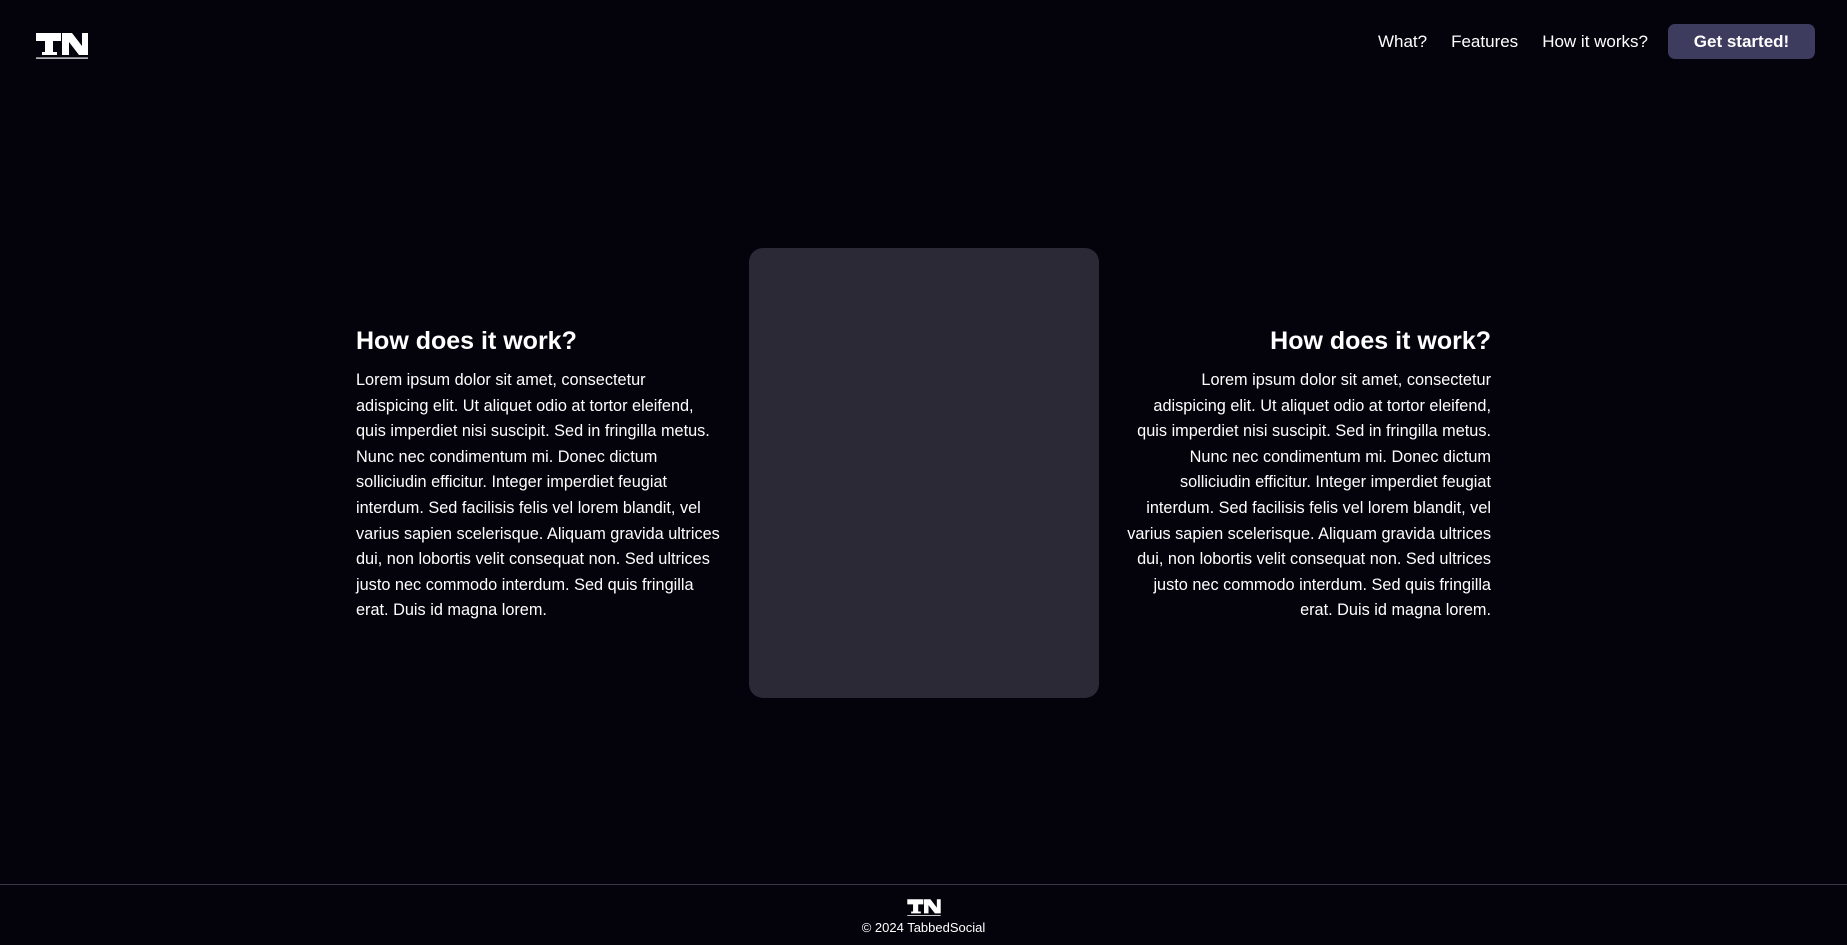 The height and width of the screenshot is (945, 1847). Describe the element at coordinates (1484, 42) in the screenshot. I see `nav-link-features: Features` at that location.